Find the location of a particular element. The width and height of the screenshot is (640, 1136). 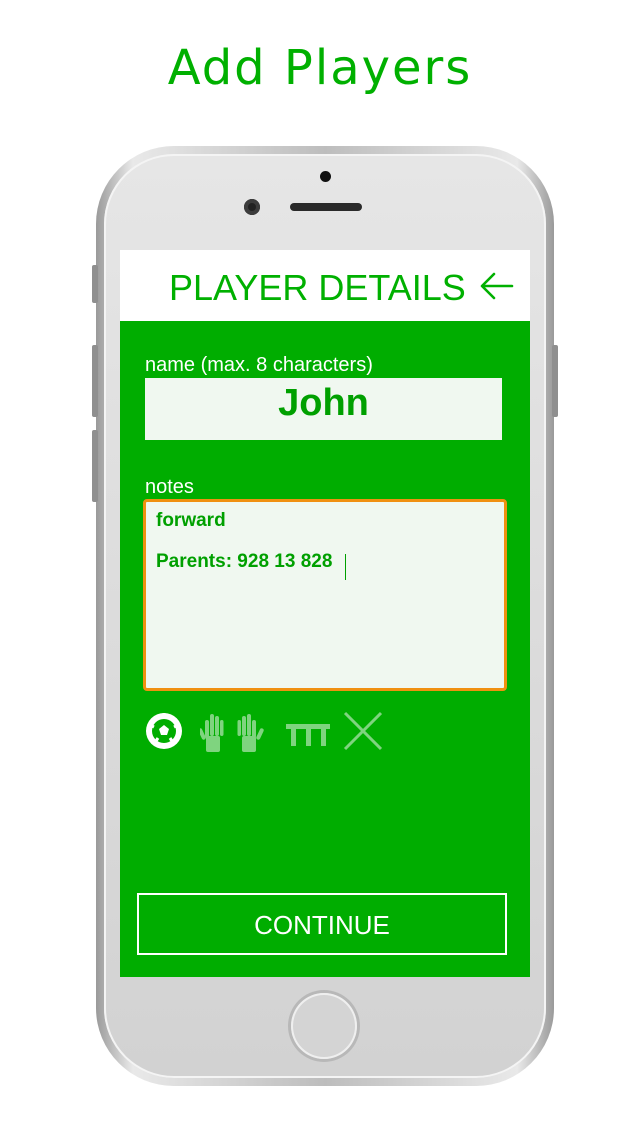

text-cursor is located at coordinates (345, 567).